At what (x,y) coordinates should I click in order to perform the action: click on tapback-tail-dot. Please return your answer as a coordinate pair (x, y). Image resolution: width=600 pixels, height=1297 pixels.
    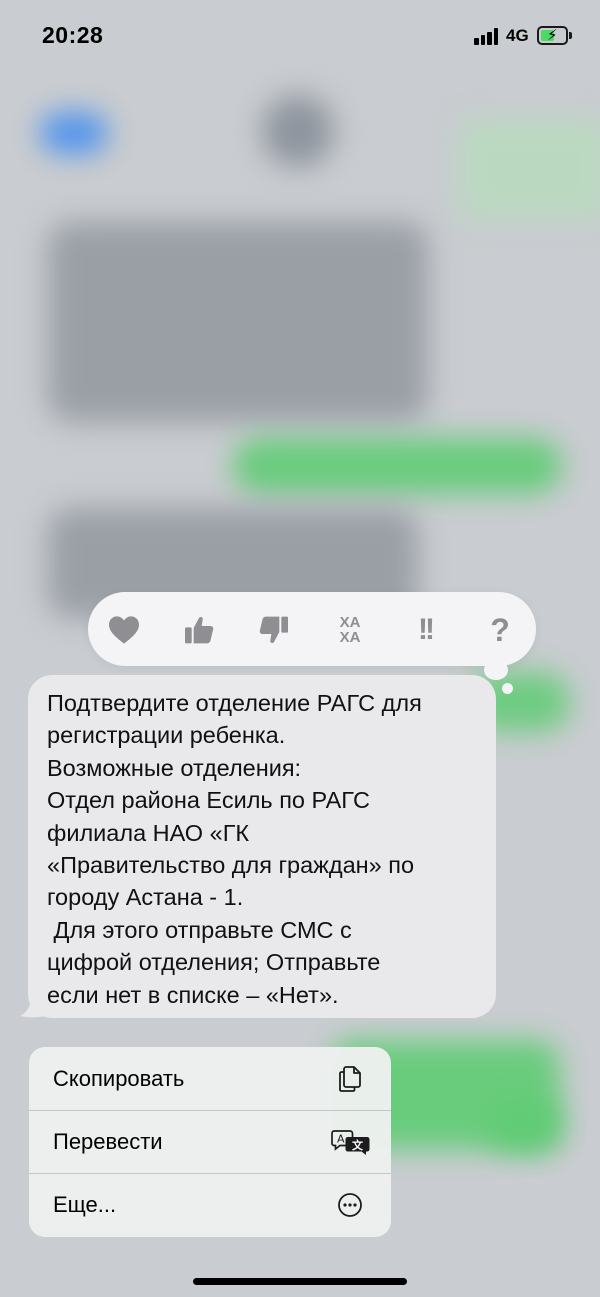
    Looking at the image, I should click on (507, 688).